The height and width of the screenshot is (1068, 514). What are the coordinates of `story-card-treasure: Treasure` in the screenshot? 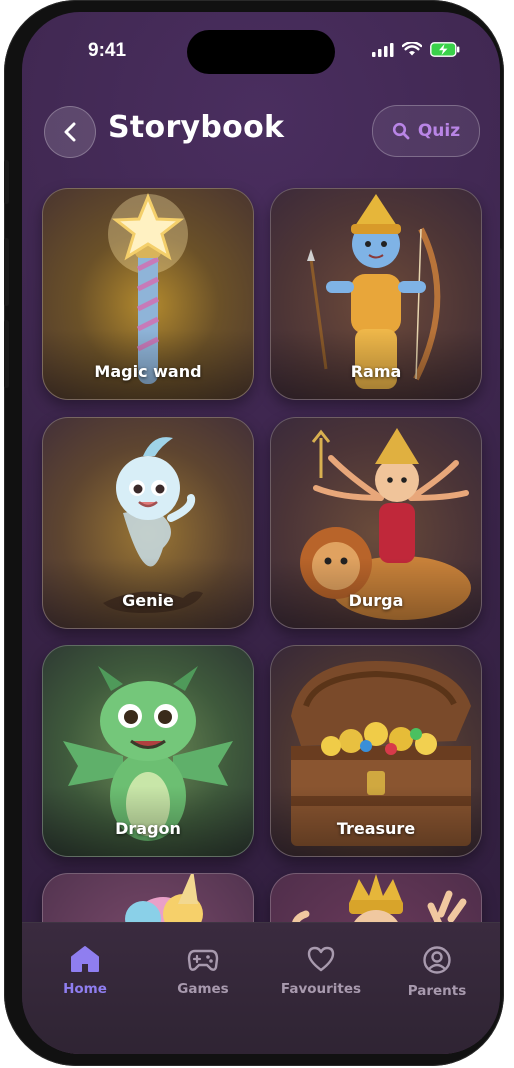 It's located at (376, 751).